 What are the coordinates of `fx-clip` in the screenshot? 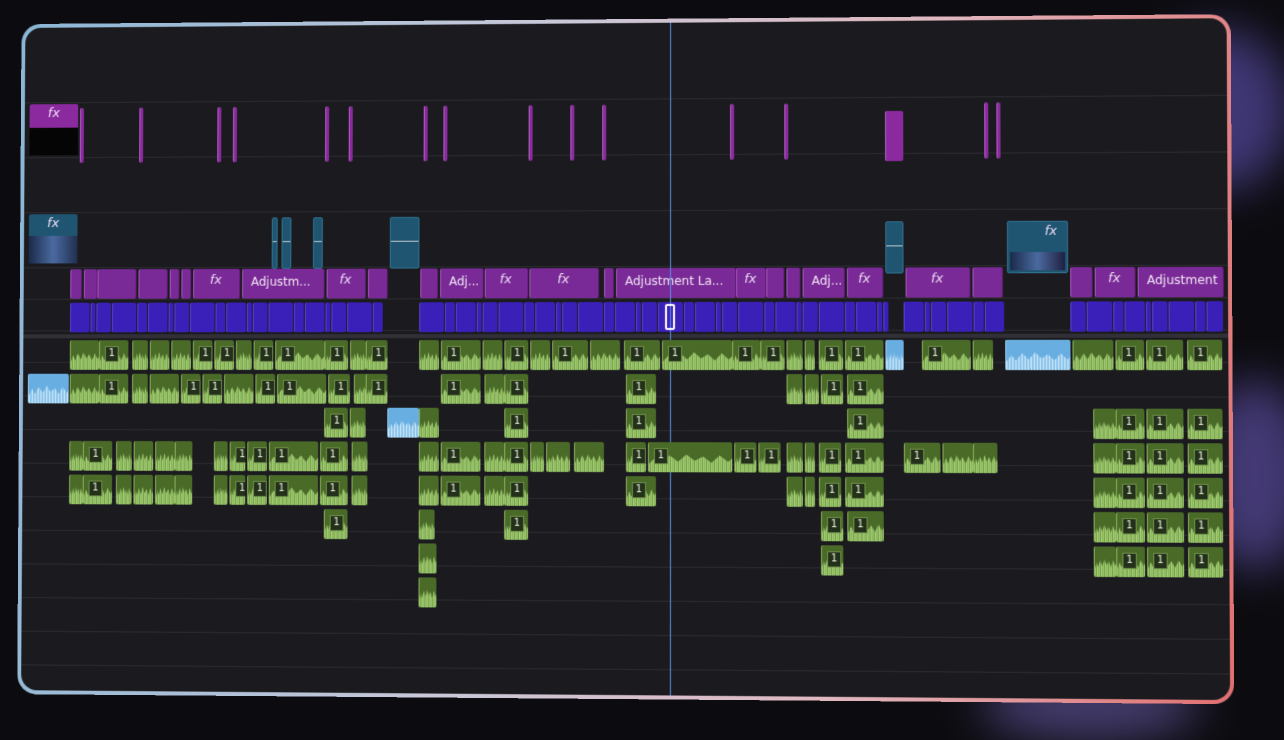 It's located at (894, 136).